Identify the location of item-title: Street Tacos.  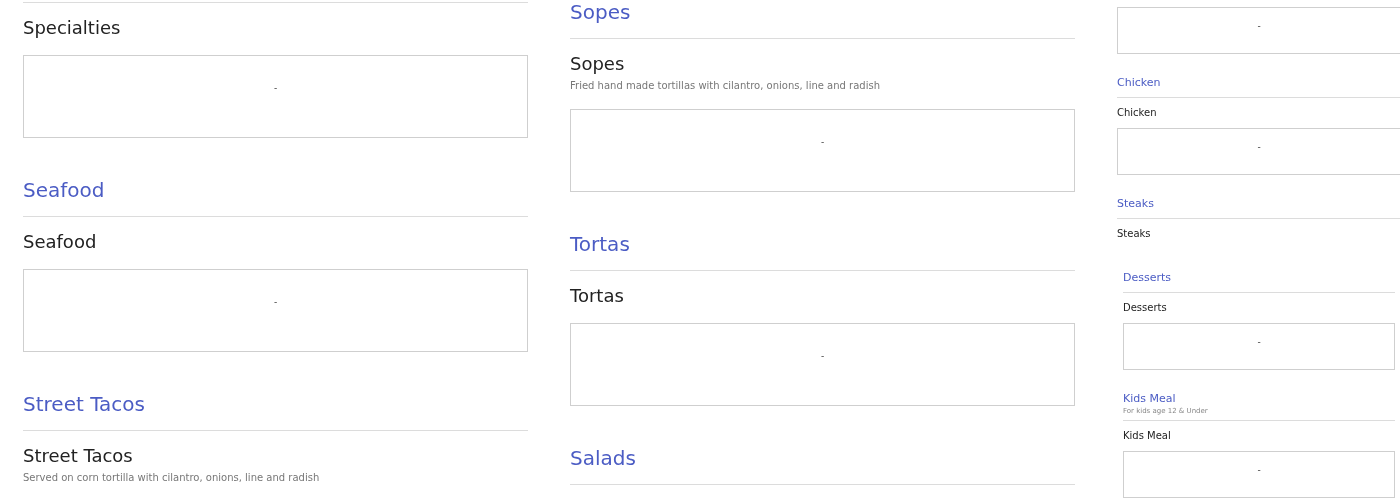
(78, 456).